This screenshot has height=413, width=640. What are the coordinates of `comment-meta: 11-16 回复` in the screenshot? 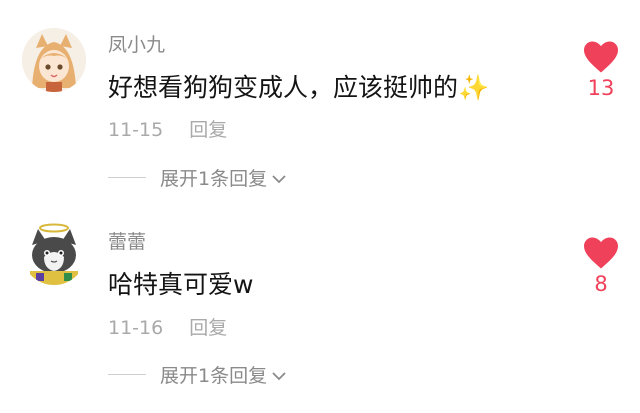 It's located at (167, 326).